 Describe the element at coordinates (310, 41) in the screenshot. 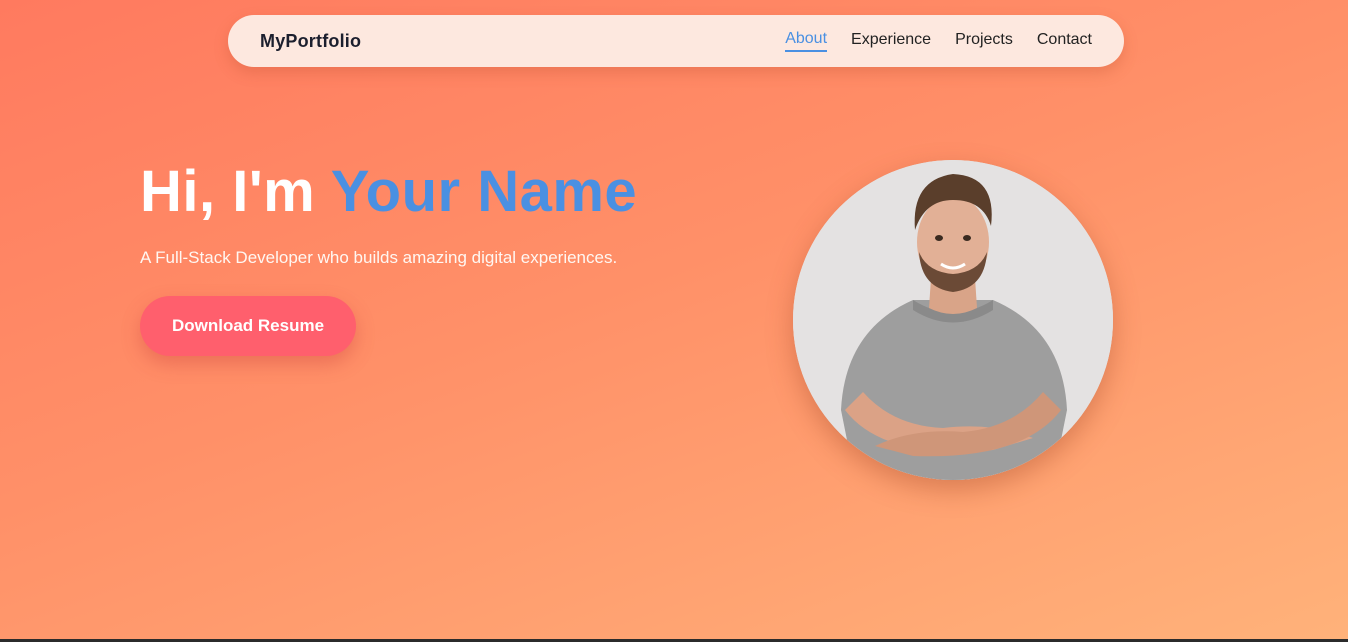

I see `brand-logo: MyPortfolio` at that location.